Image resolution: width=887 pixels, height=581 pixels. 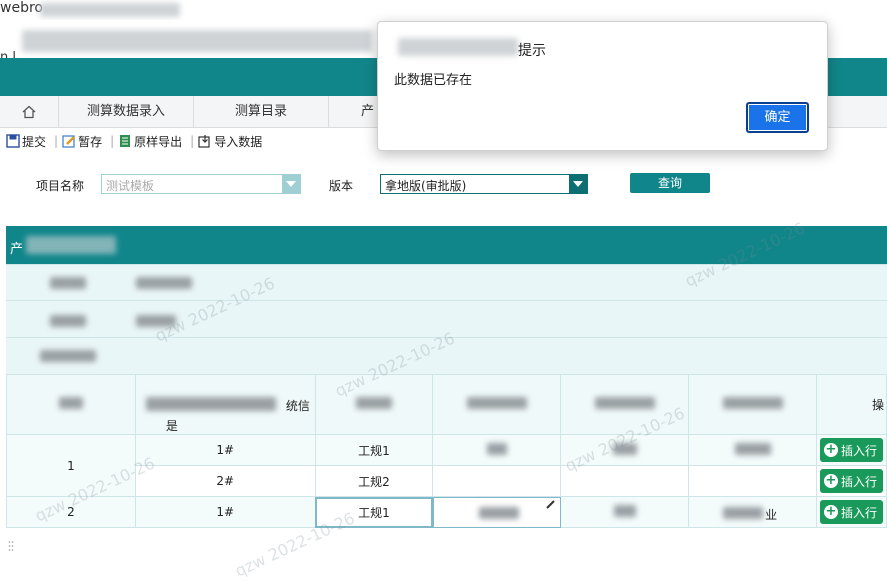 What do you see at coordinates (71, 512) in the screenshot?
I see `seq-cell: 2` at bounding box center [71, 512].